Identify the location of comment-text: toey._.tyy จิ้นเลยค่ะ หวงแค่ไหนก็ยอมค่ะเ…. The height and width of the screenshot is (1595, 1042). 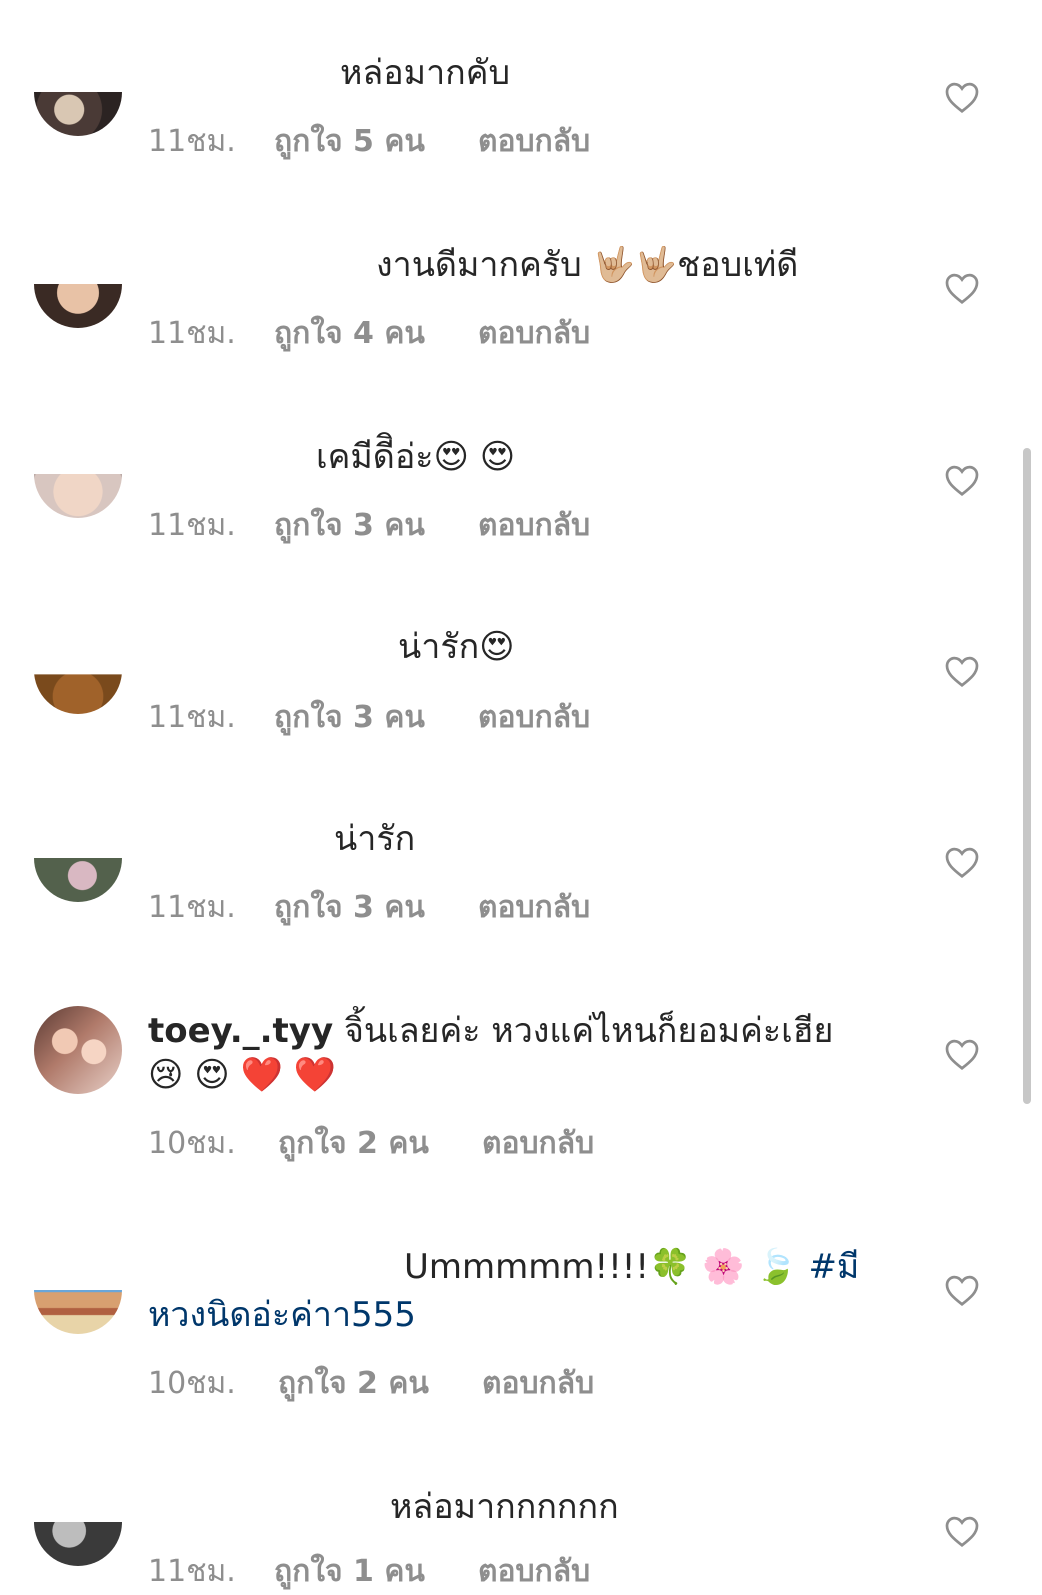
(490, 1031).